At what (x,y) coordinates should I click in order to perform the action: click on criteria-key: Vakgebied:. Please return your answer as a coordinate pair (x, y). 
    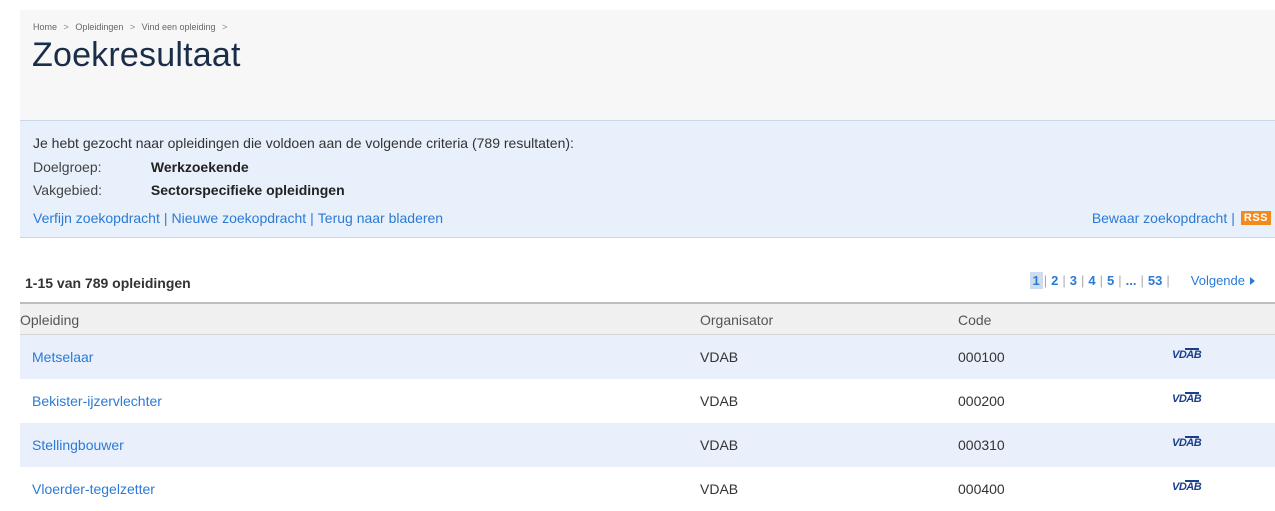
    Looking at the image, I should click on (68, 190).